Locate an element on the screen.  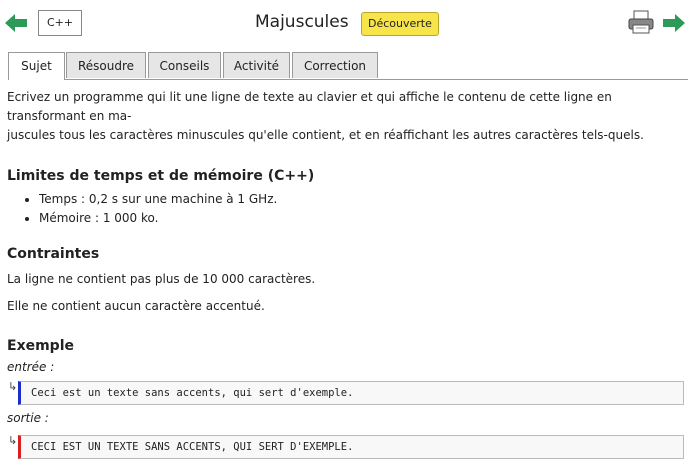
limit-item: Mémoire : 1 000 ko. is located at coordinates (363, 218).